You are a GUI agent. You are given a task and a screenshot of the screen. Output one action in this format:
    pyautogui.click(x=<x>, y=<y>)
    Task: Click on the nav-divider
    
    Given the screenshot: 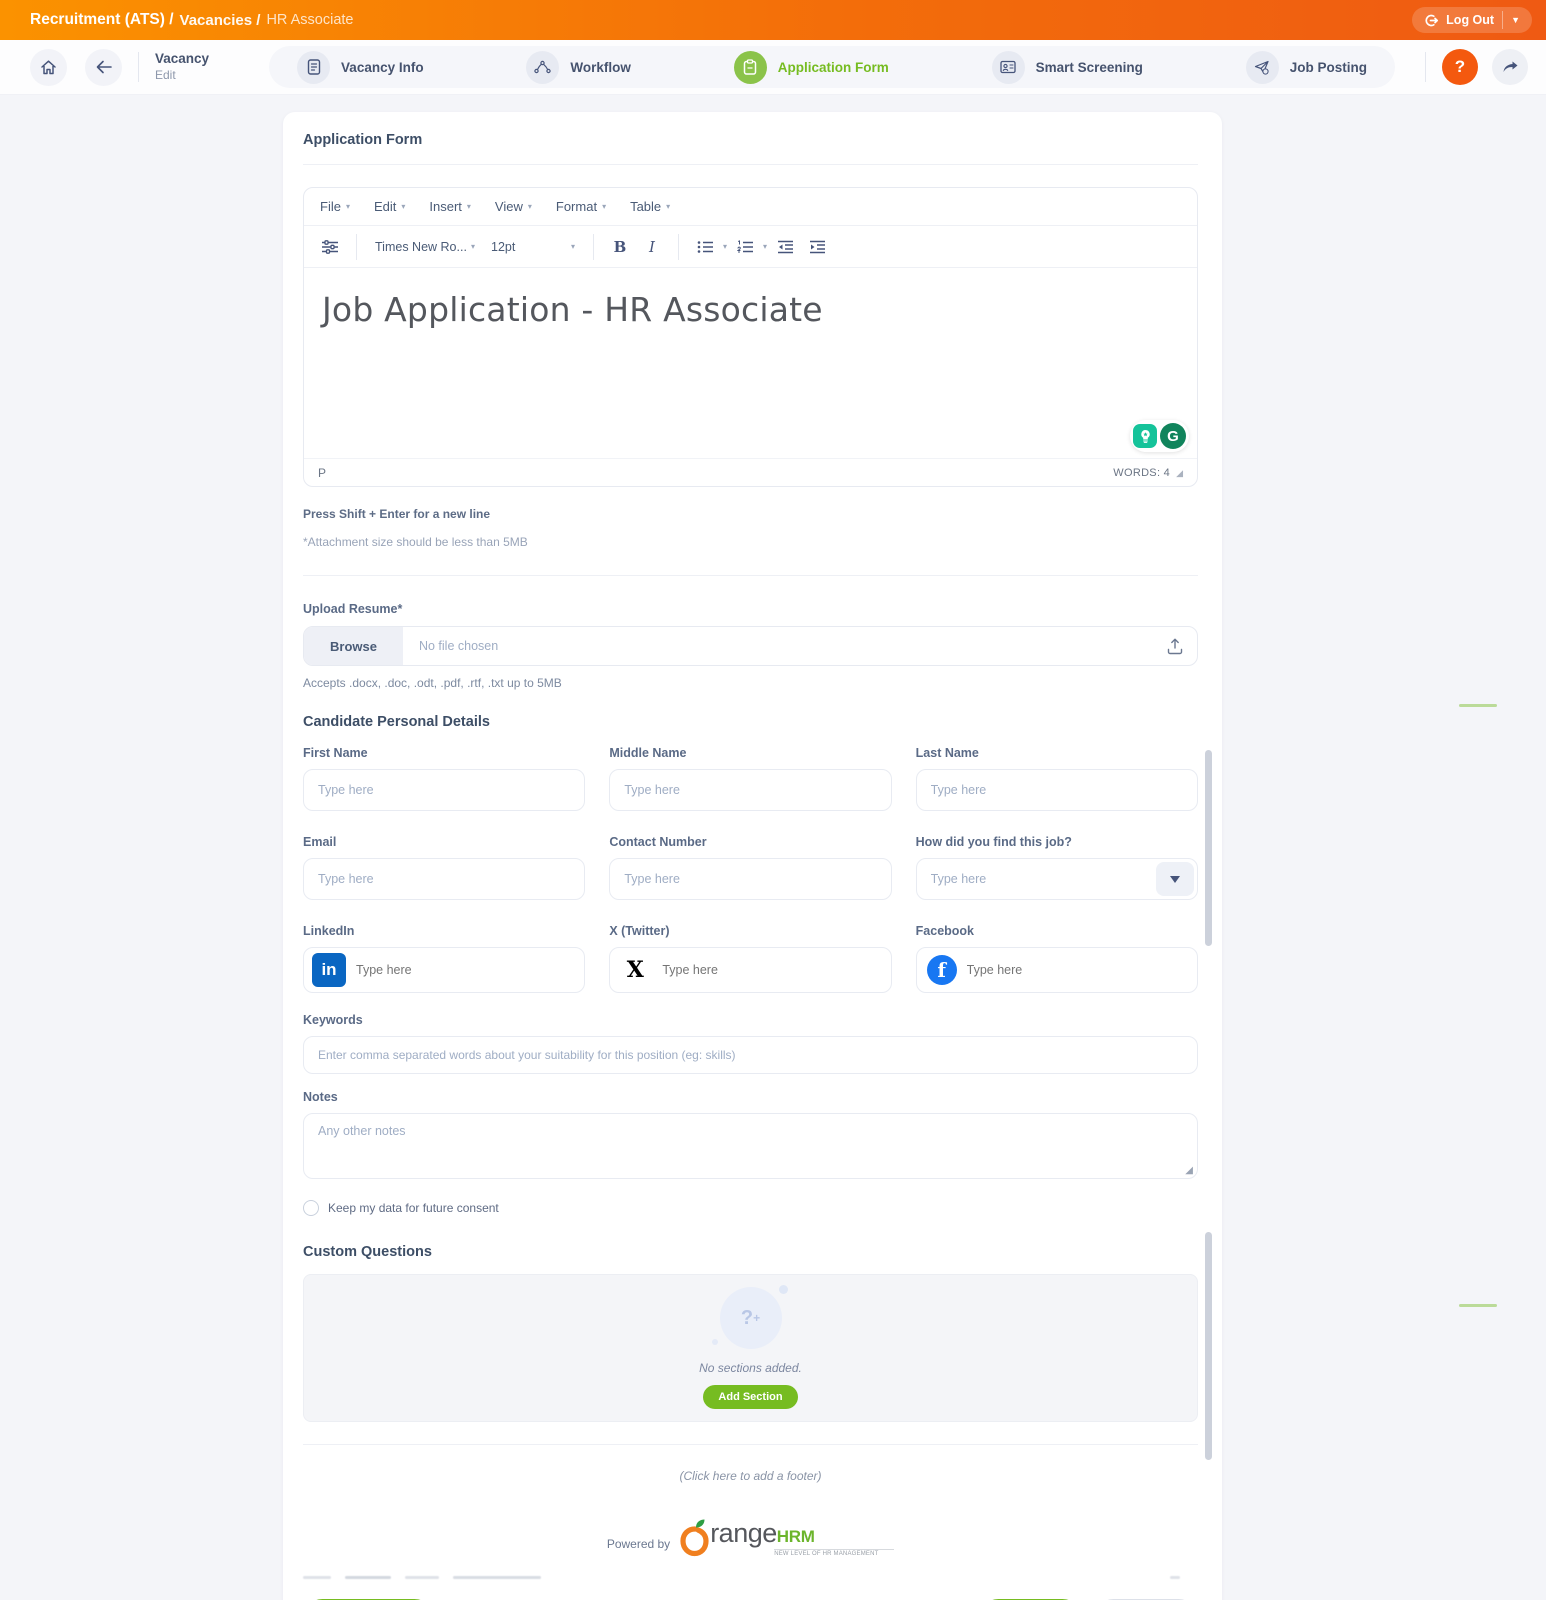 What is the action you would take?
    pyautogui.click(x=138, y=67)
    